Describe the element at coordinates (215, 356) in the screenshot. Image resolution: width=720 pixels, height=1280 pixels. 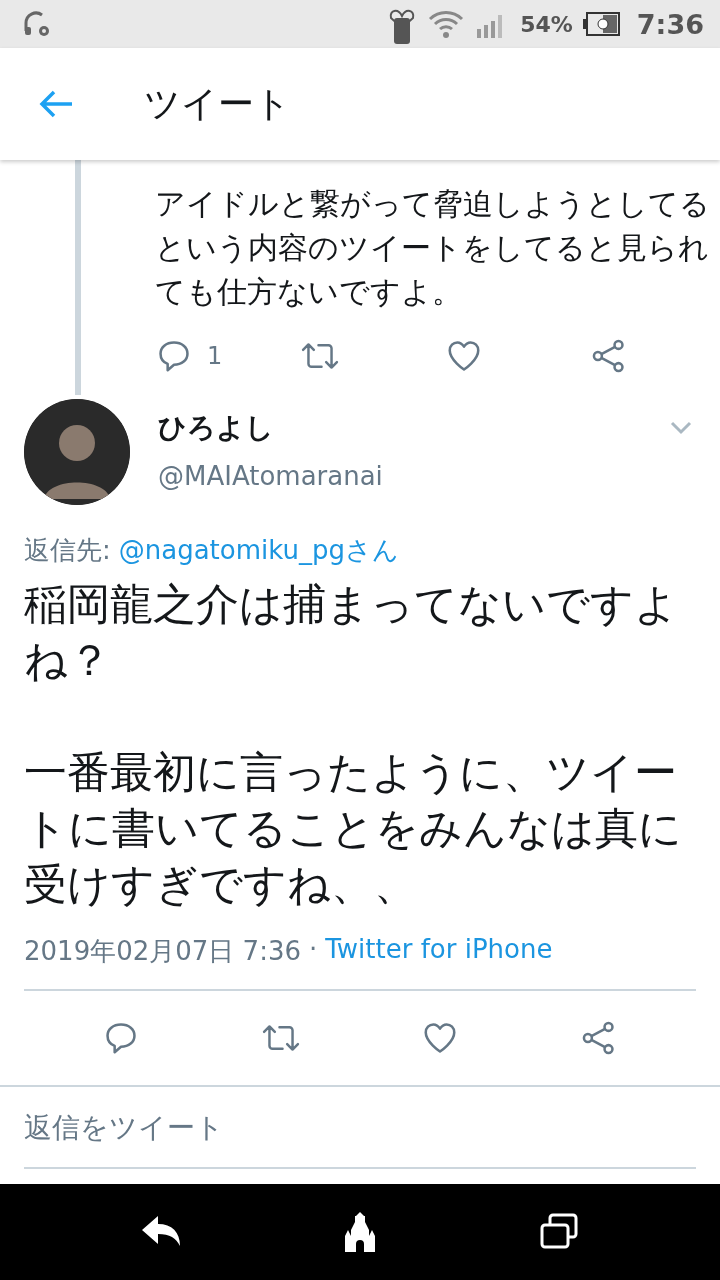
I see `reply-count: 1` at that location.